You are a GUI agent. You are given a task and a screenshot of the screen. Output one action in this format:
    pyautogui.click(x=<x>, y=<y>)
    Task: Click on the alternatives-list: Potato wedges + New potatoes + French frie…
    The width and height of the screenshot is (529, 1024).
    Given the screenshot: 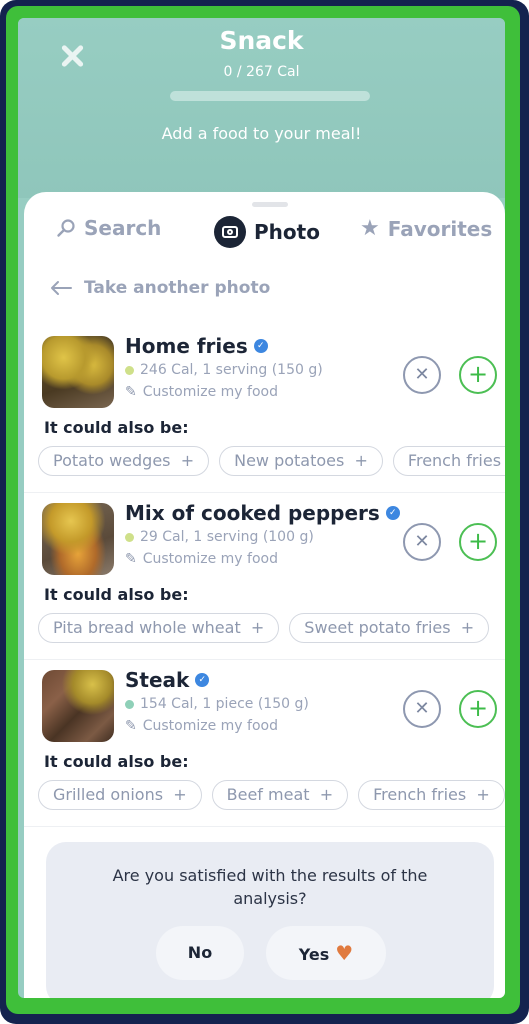 What is the action you would take?
    pyautogui.click(x=271, y=463)
    